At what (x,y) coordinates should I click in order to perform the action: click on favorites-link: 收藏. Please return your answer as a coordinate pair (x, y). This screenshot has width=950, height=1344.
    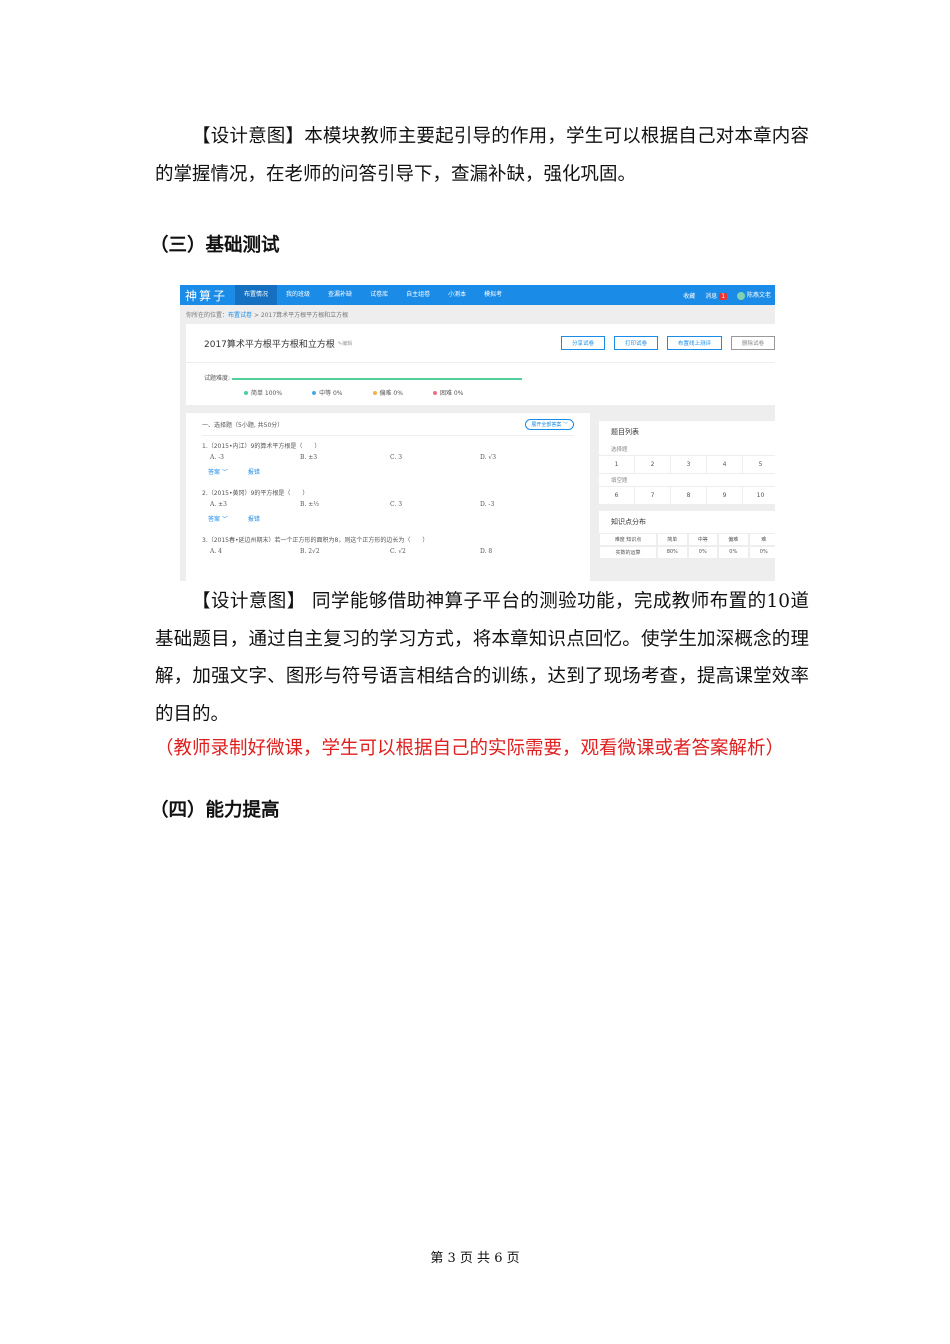
    Looking at the image, I should click on (689, 295).